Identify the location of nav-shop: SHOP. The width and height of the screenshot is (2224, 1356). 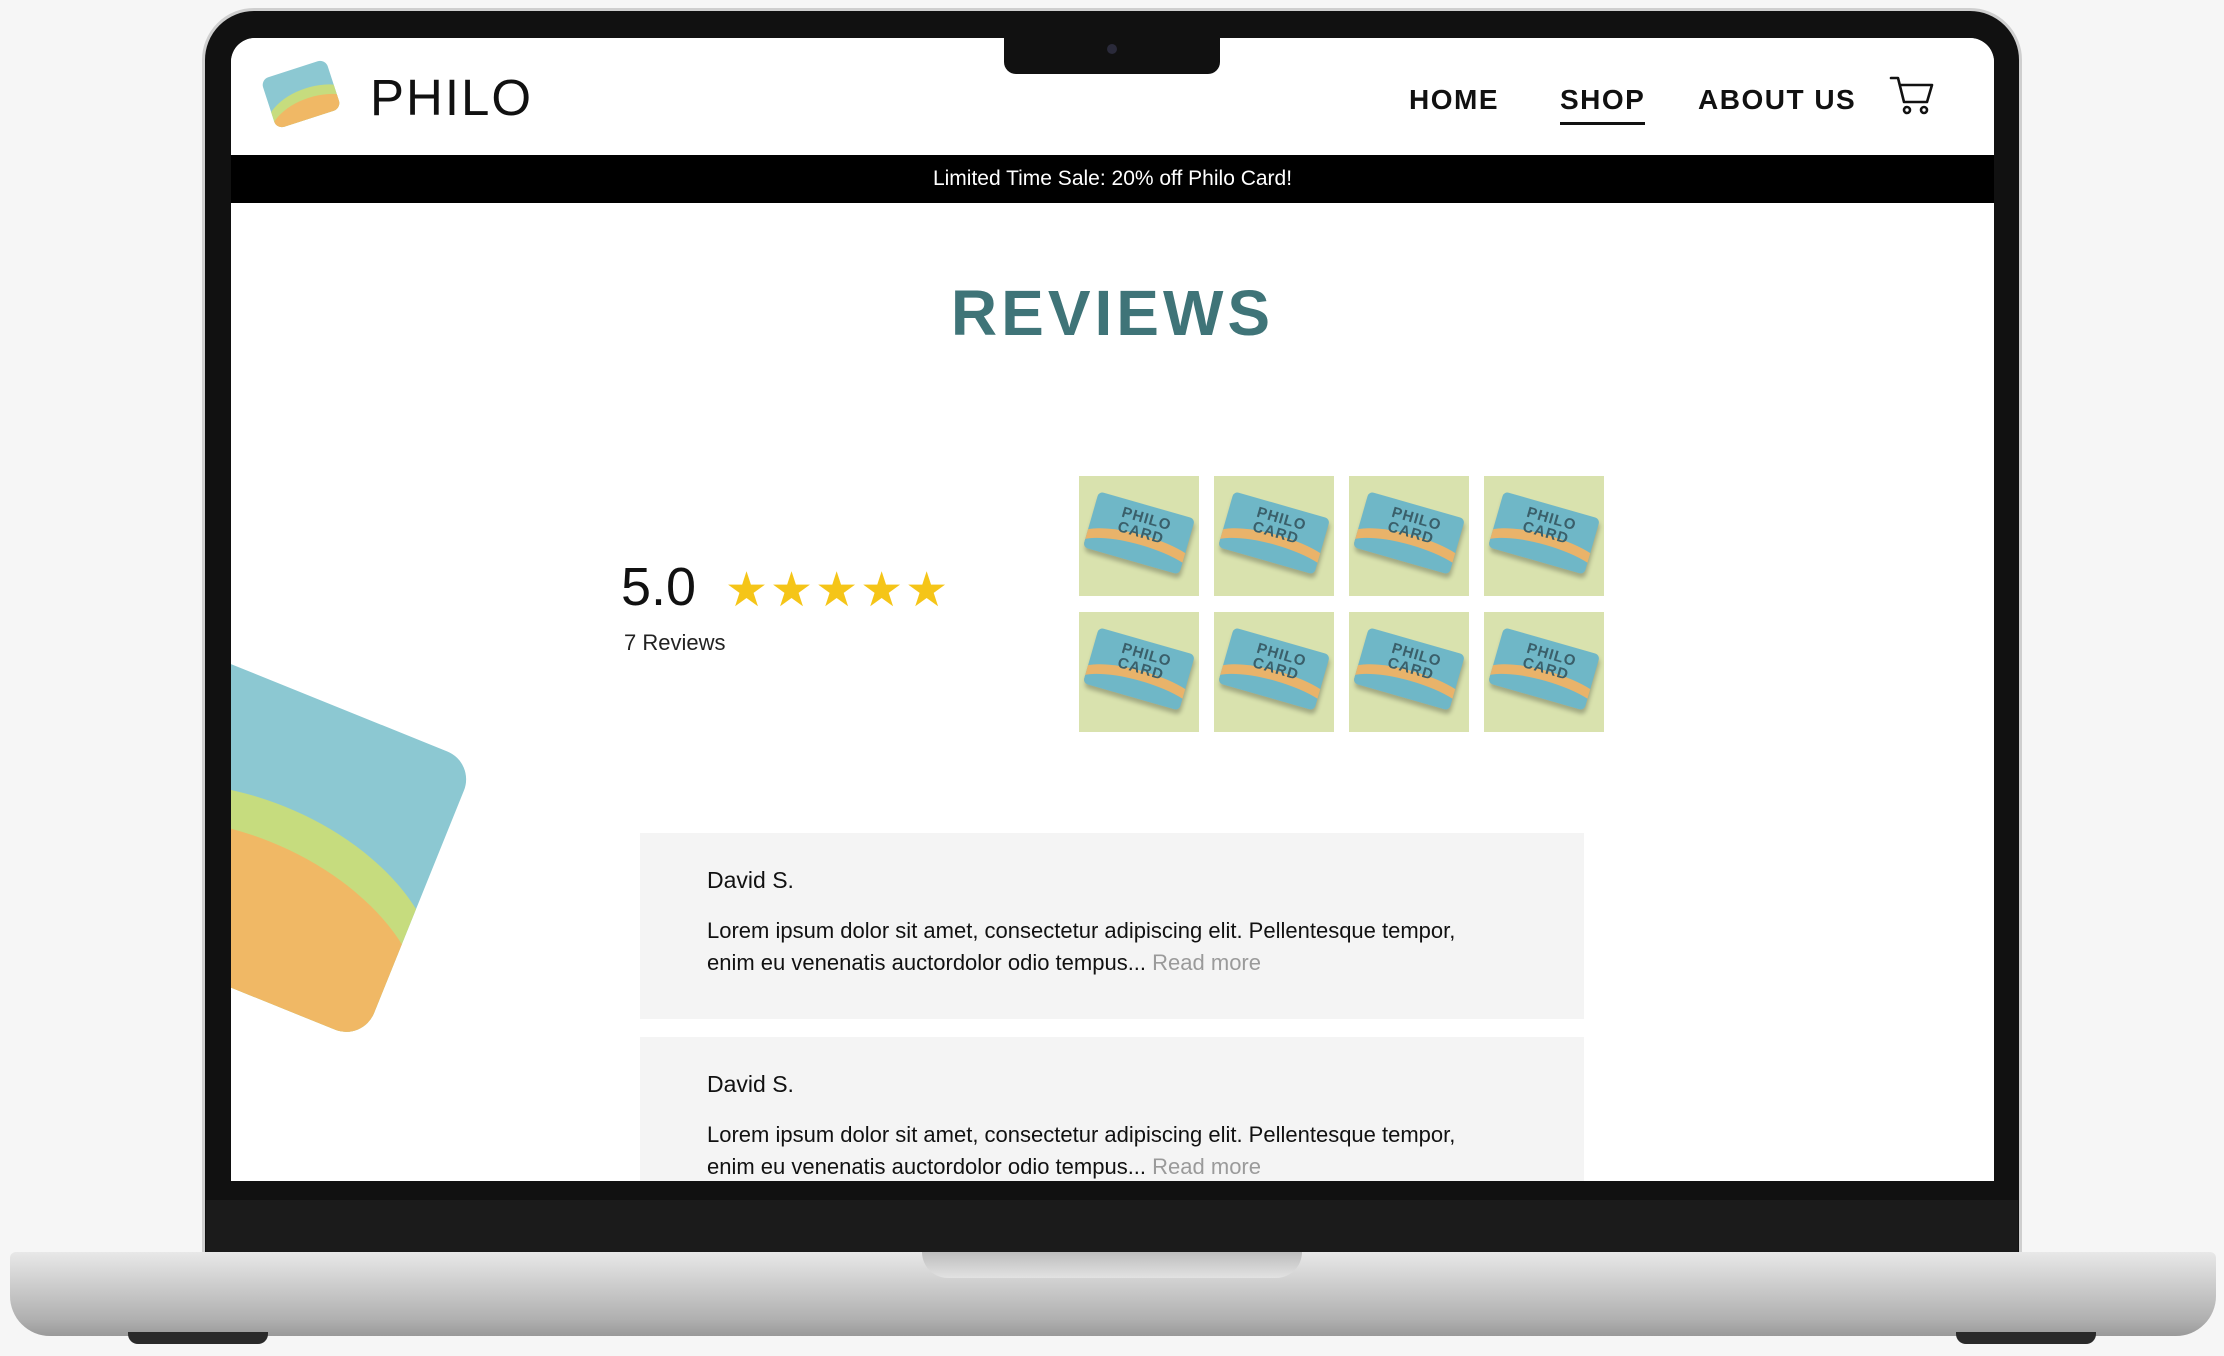
(1603, 104).